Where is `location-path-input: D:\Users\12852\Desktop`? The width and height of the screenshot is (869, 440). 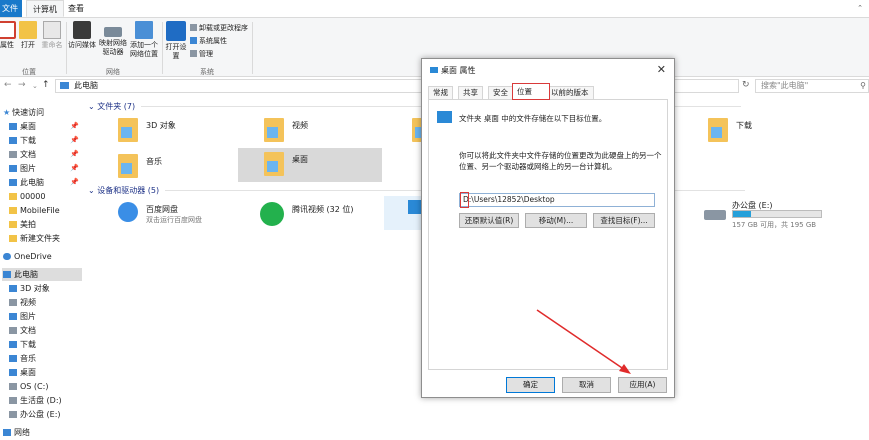
location-path-input: D:\Users\12852\Desktop is located at coordinates (557, 200).